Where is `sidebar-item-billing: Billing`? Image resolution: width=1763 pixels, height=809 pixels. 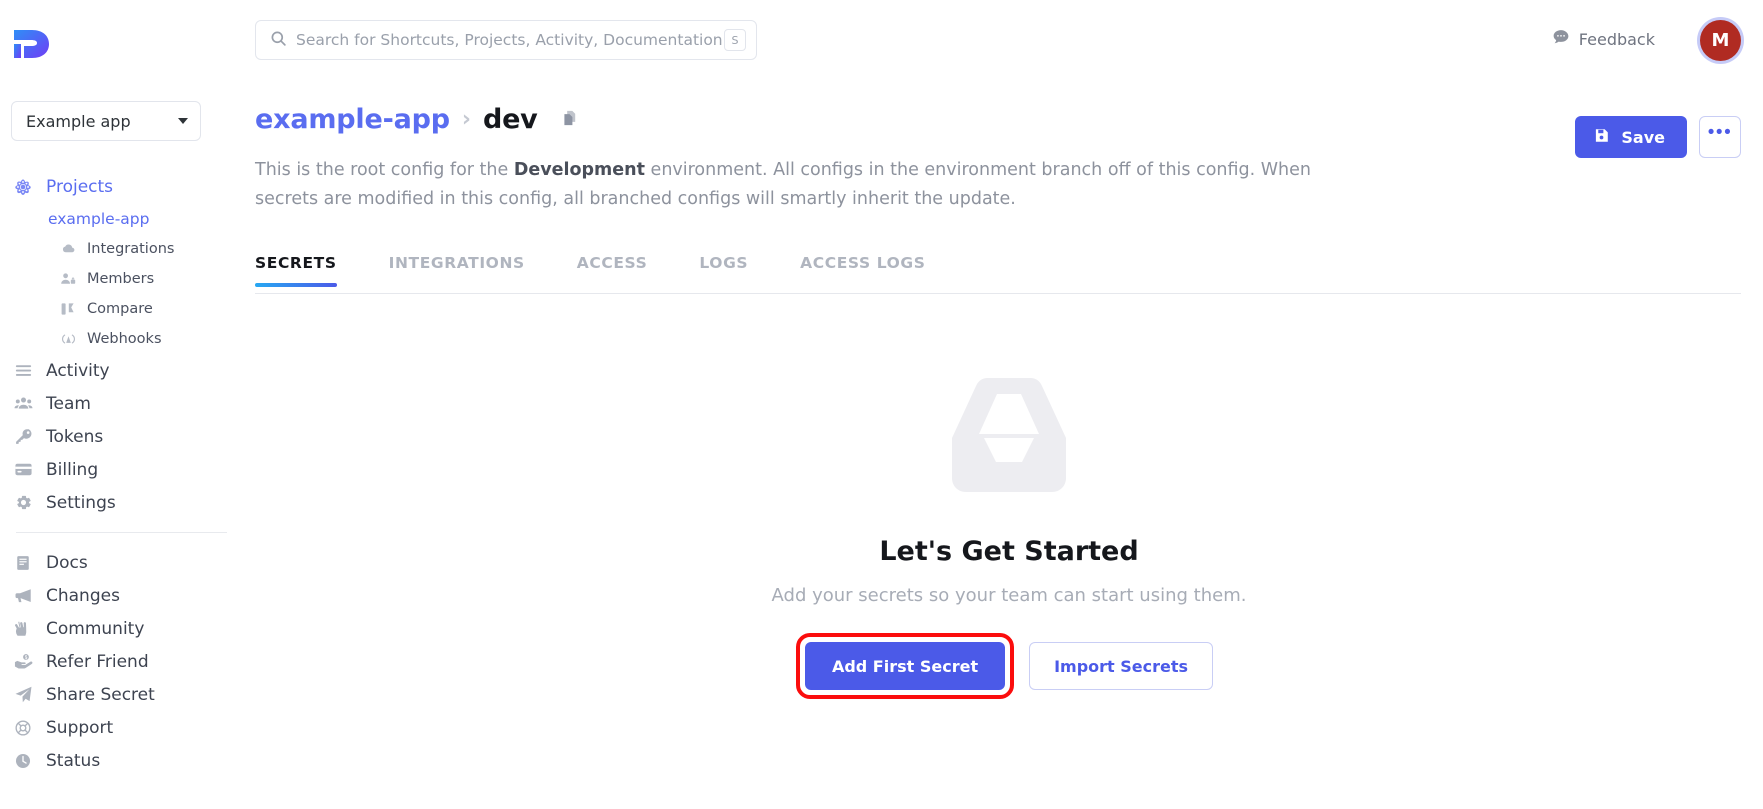
sidebar-item-billing: Billing is located at coordinates (125, 469).